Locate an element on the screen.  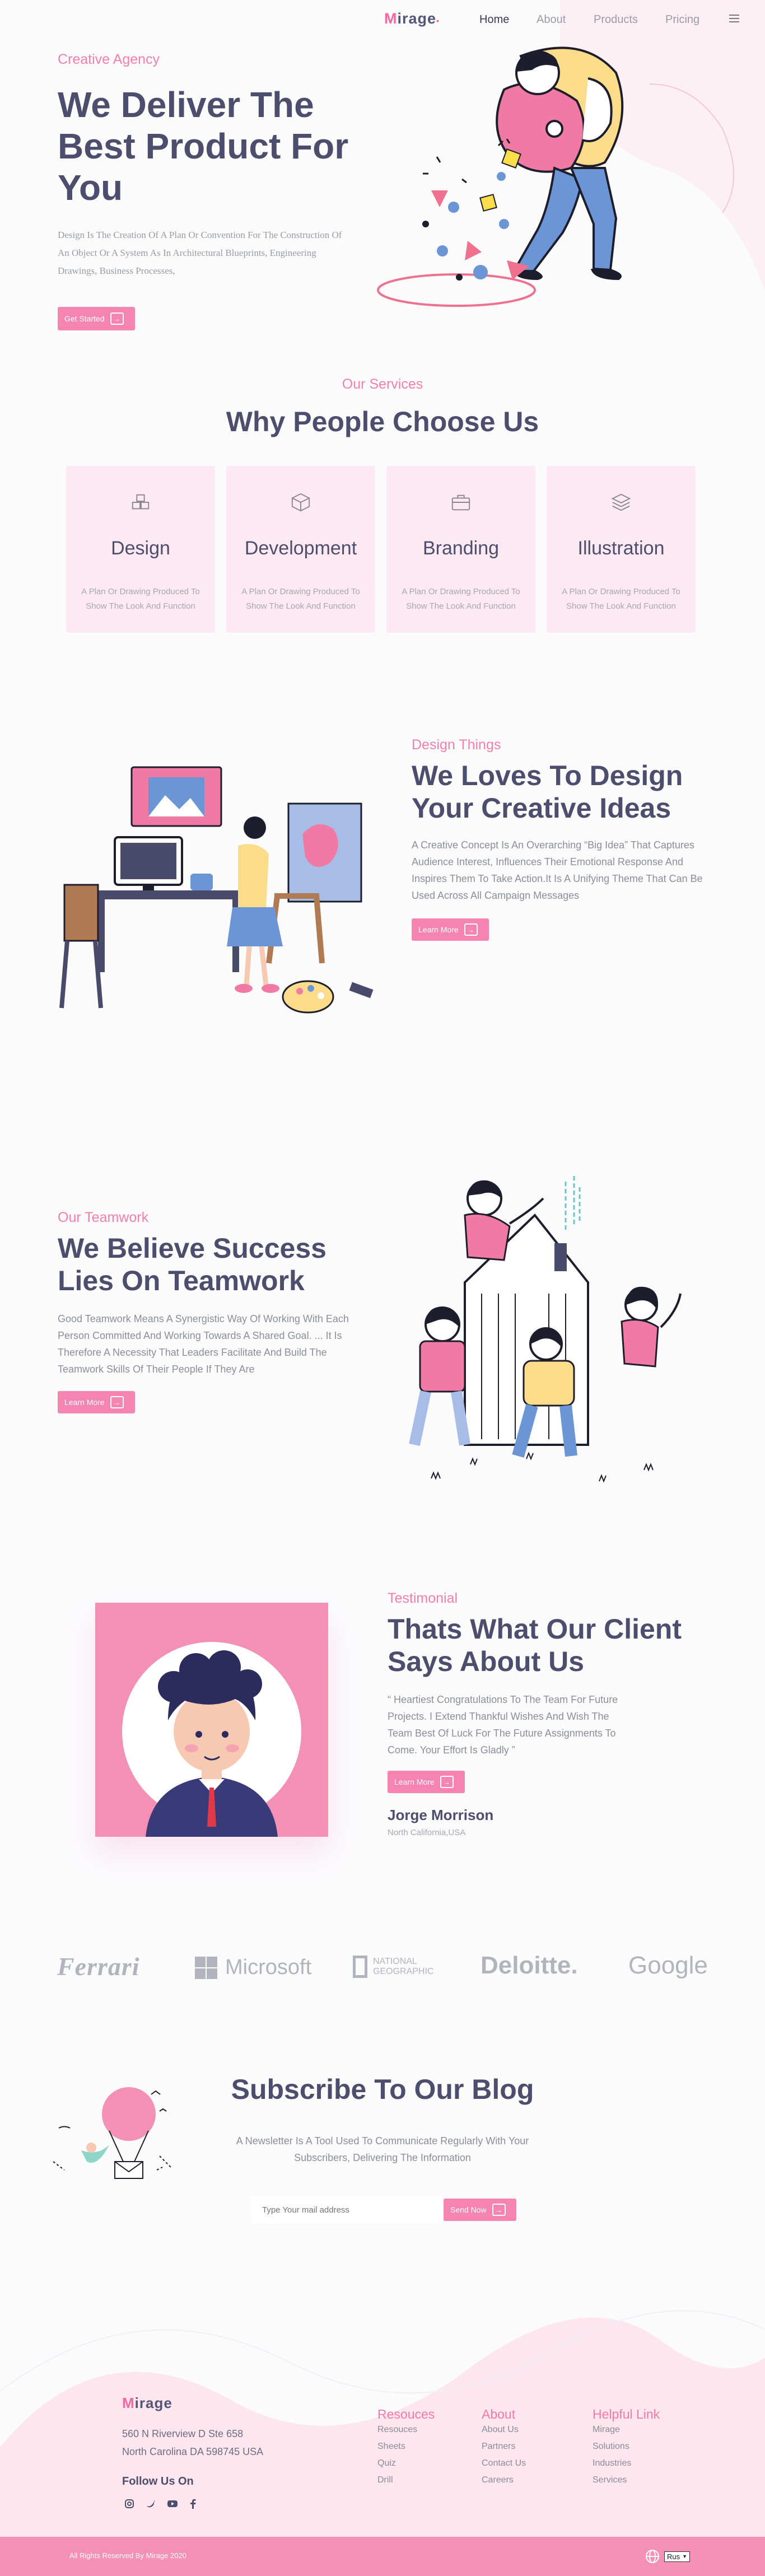
avatar is located at coordinates (212, 1740).